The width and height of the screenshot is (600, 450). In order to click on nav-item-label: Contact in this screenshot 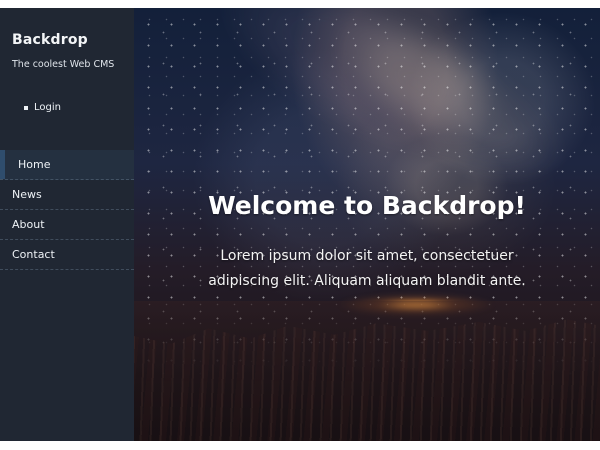, I will do `click(33, 254)`.